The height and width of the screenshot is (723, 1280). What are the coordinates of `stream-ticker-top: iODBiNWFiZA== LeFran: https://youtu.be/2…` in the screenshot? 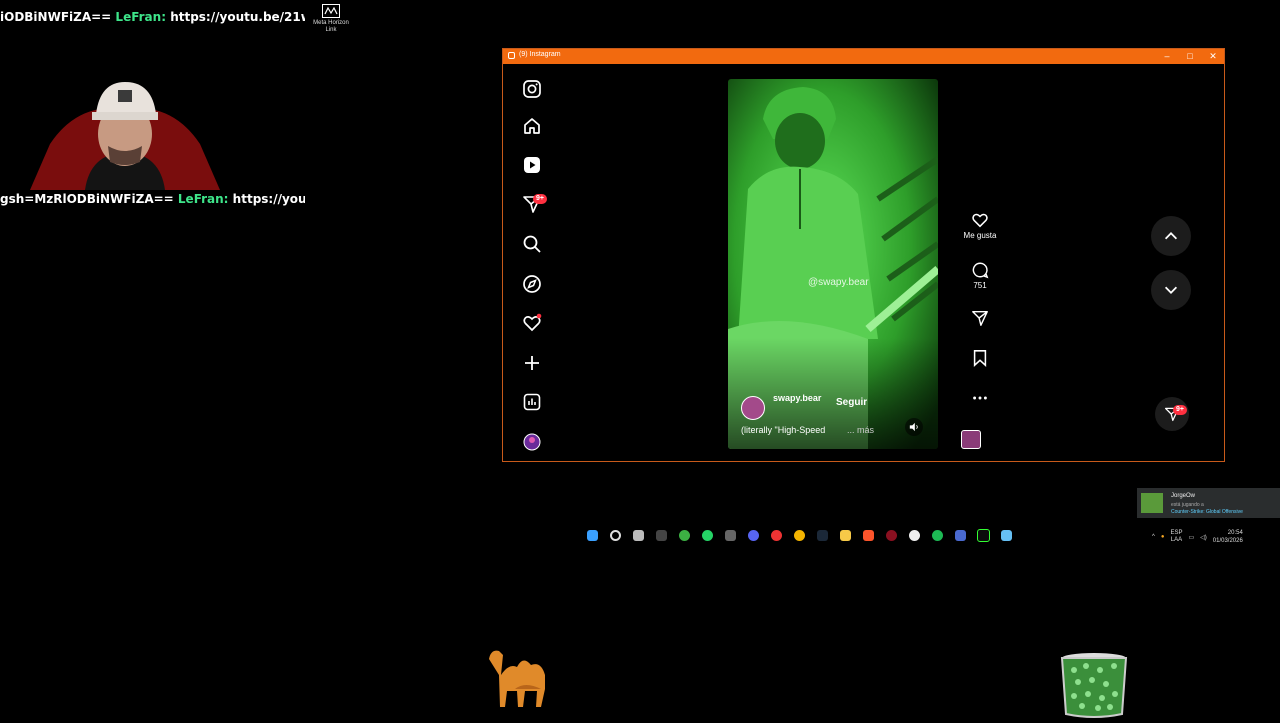 It's located at (152, 17).